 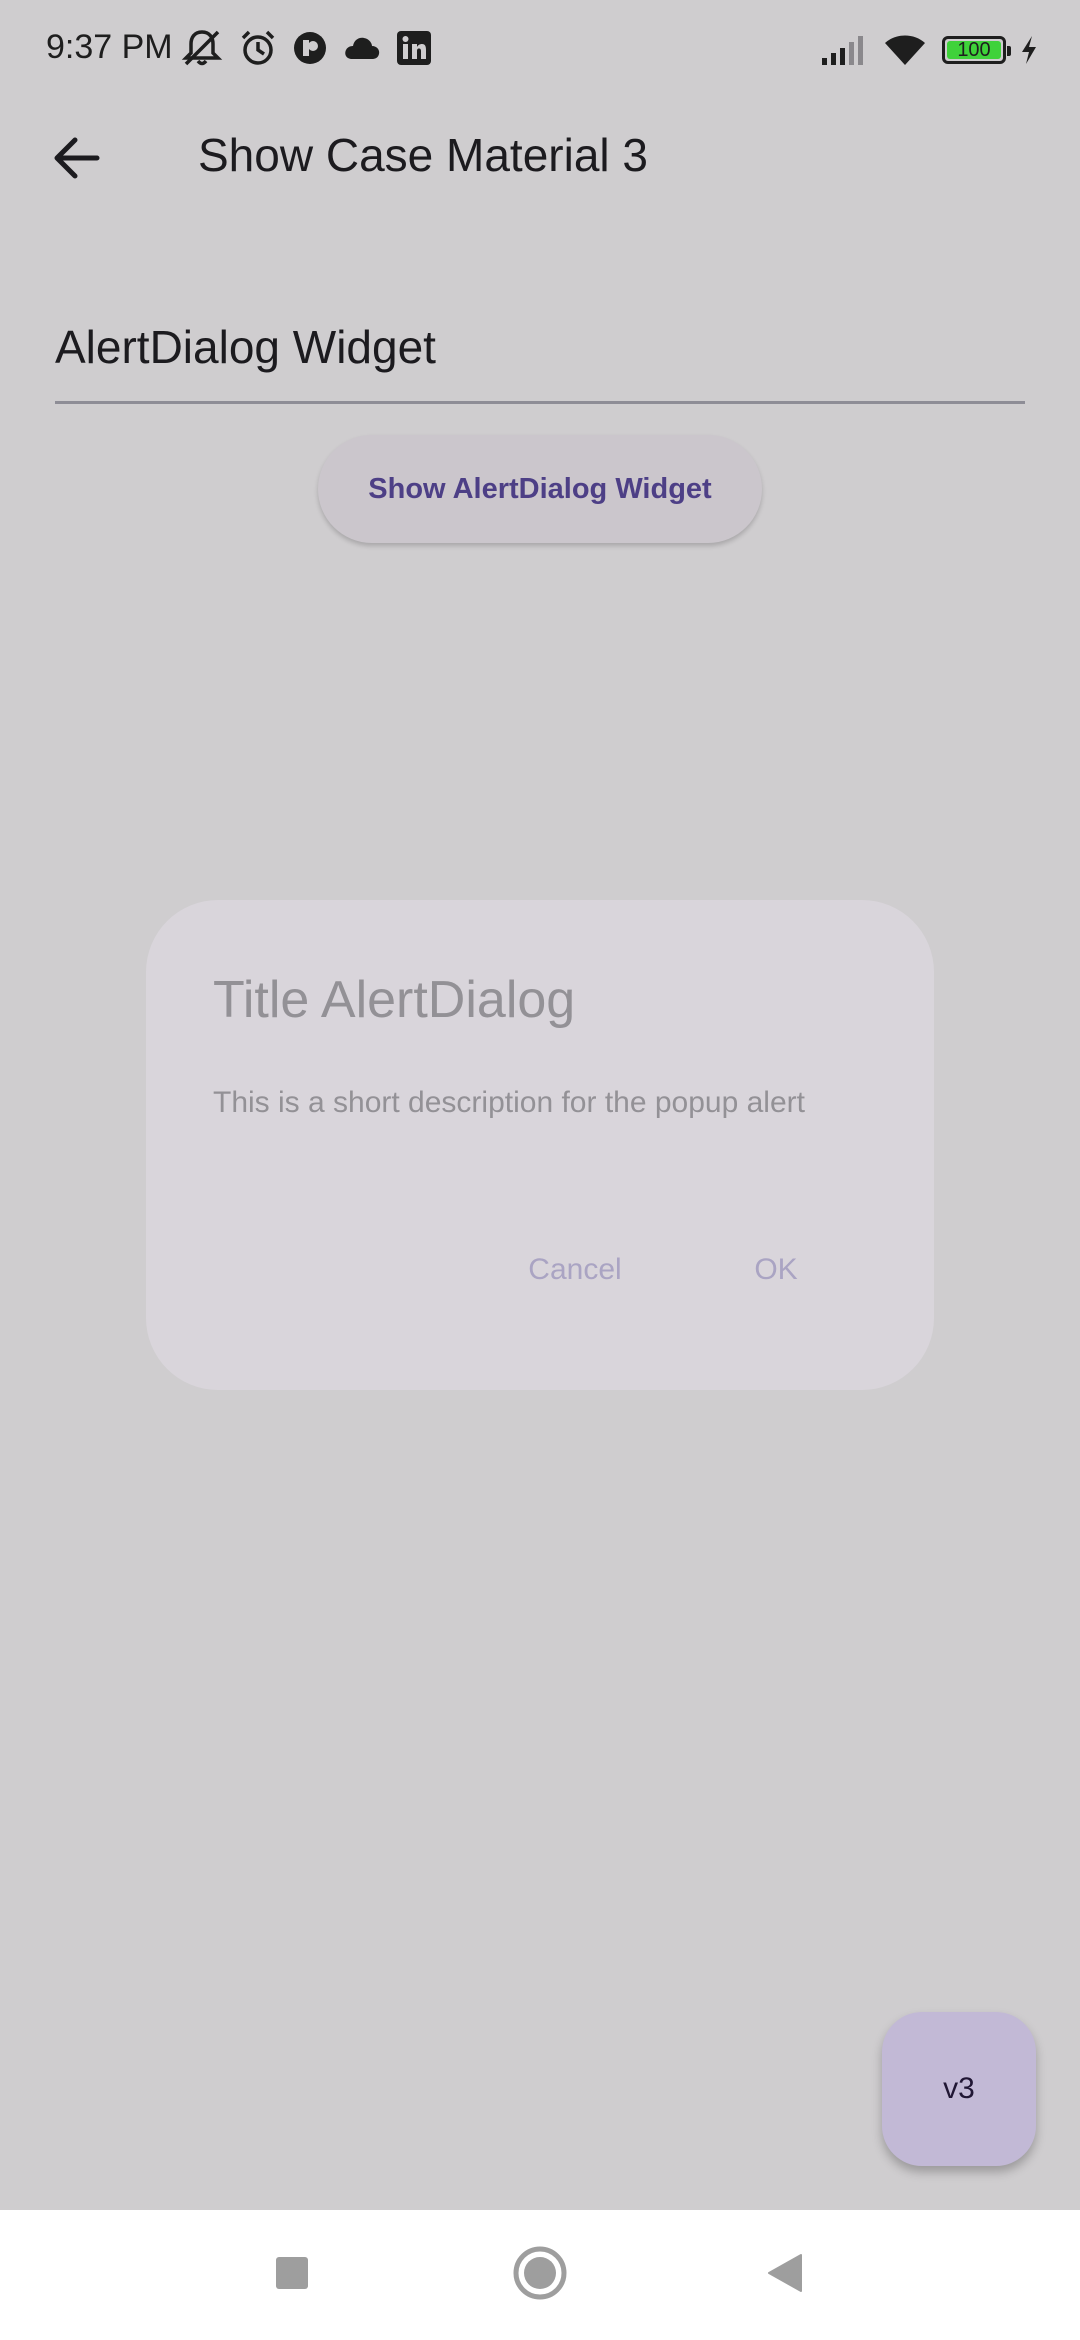 I want to click on mute-icon, so click(x=202, y=48).